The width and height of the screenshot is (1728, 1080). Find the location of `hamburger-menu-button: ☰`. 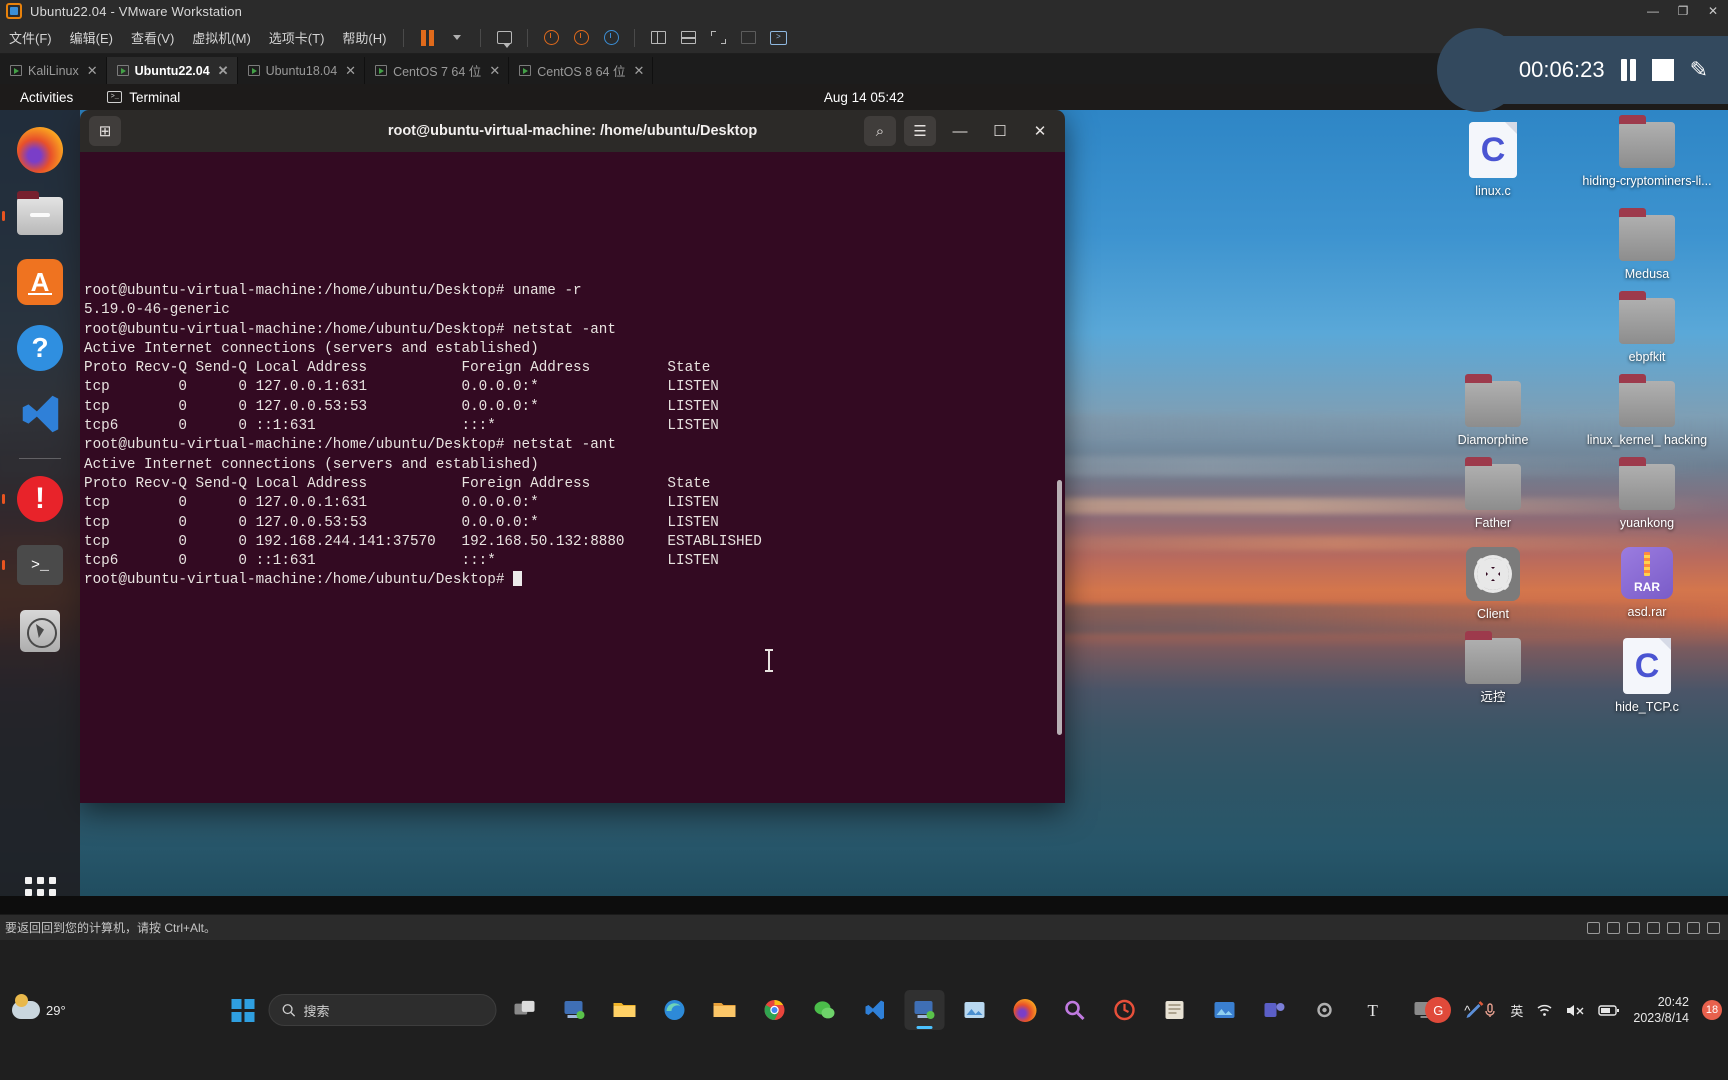

hamburger-menu-button: ☰ is located at coordinates (920, 131).